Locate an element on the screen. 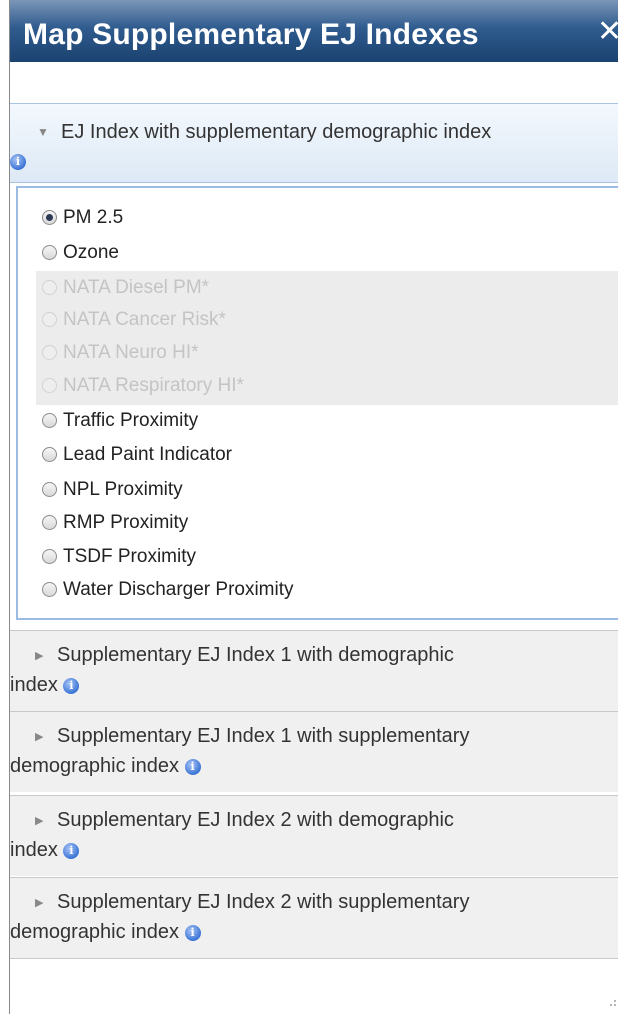 This screenshot has width=618, height=1014. radio-option-nata-respiratory-hi: NATA Respiratory HI* is located at coordinates (143, 385).